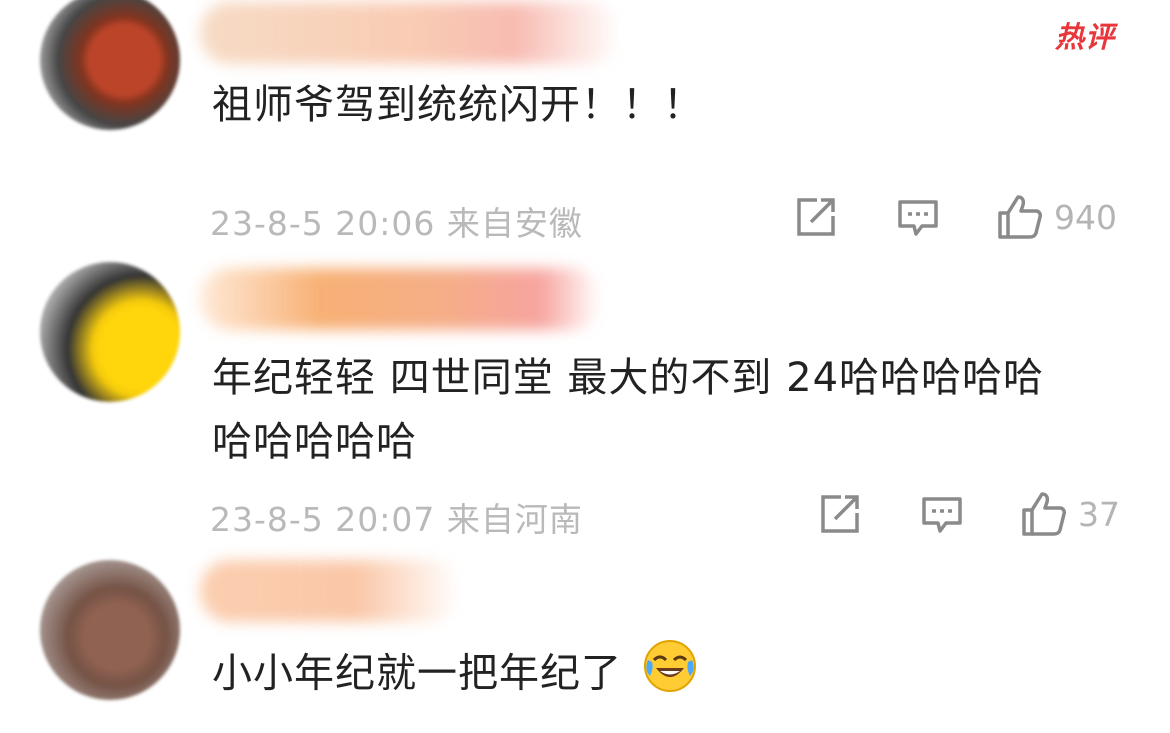 This screenshot has width=1170, height=733. I want to click on comment-text-line-2: 哈哈哈哈哈, so click(314, 442).